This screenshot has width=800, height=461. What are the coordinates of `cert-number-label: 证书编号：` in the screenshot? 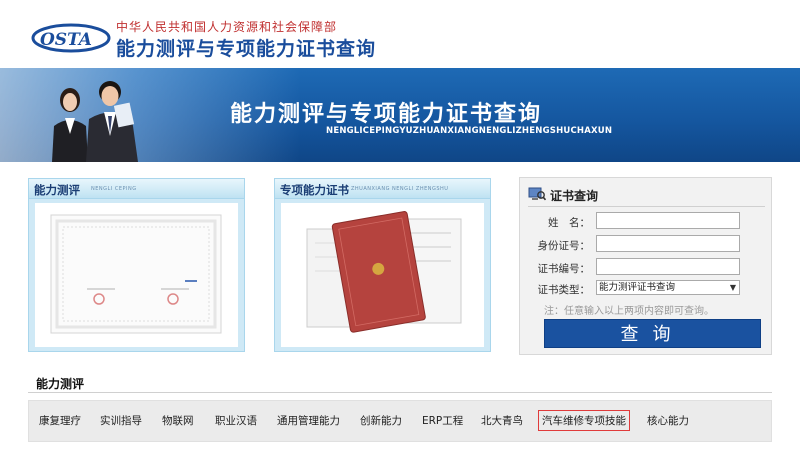 It's located at (564, 269).